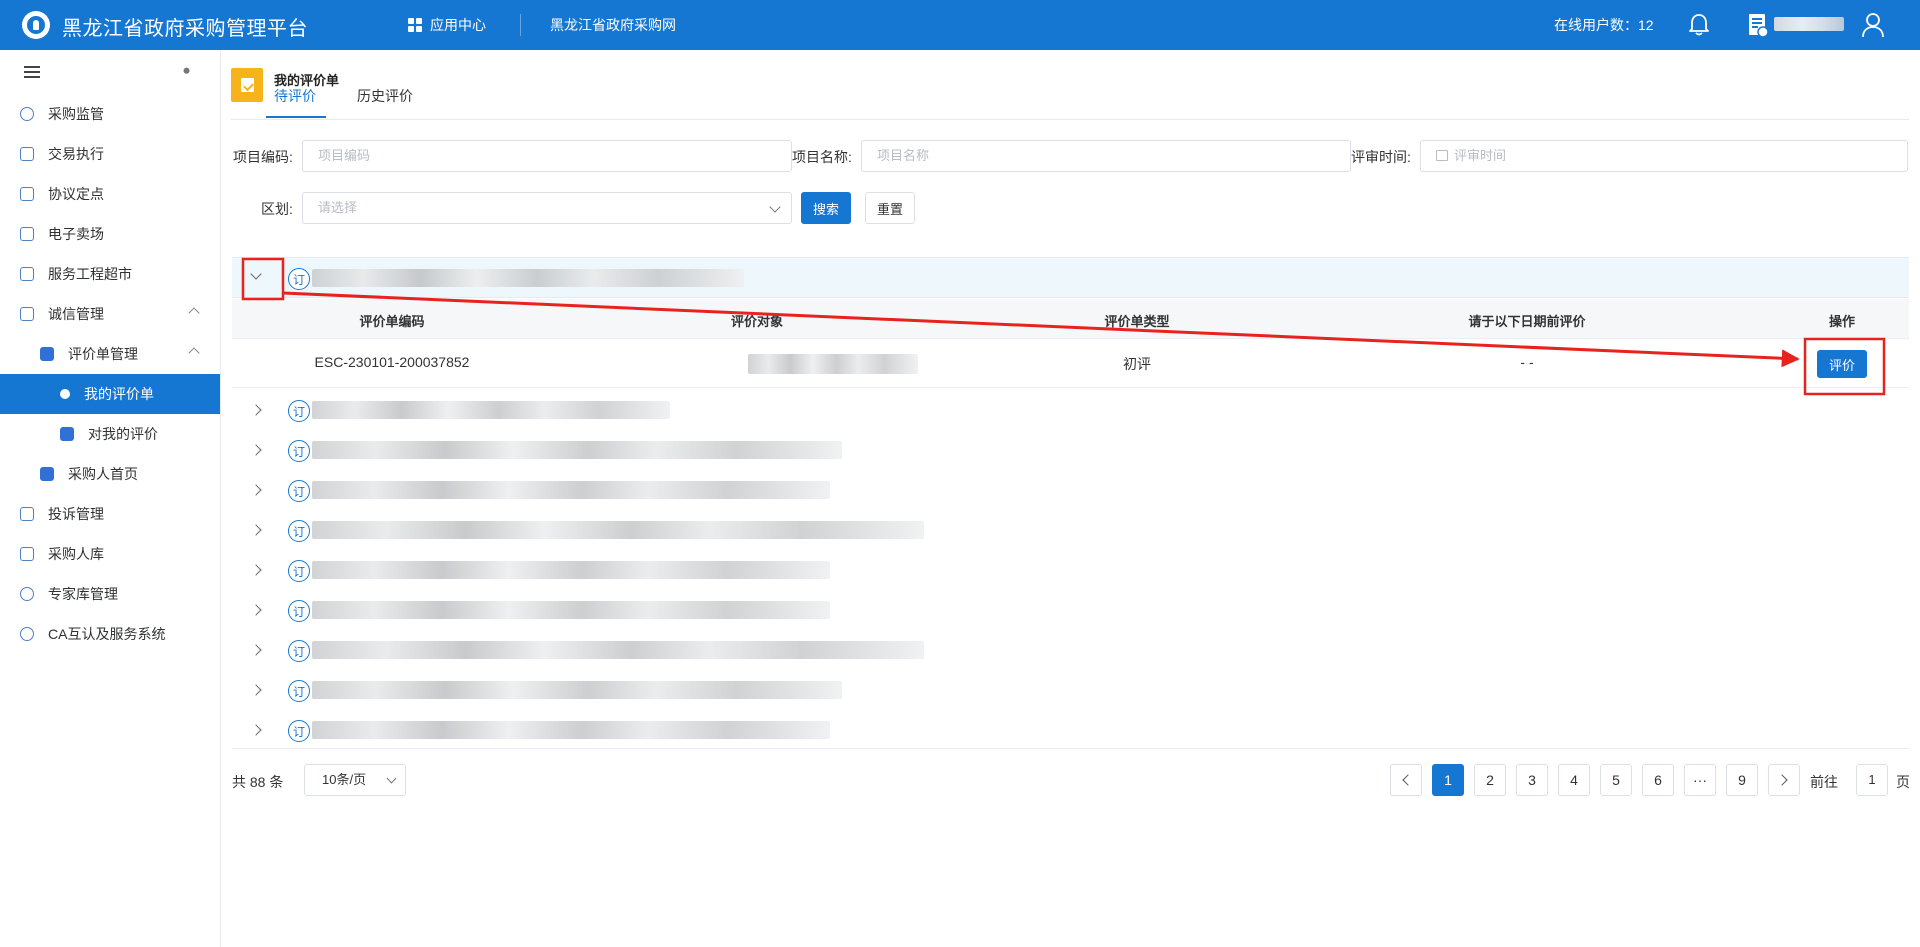  Describe the element at coordinates (123, 434) in the screenshot. I see `sidebar-item-label: 对我的评价` at that location.